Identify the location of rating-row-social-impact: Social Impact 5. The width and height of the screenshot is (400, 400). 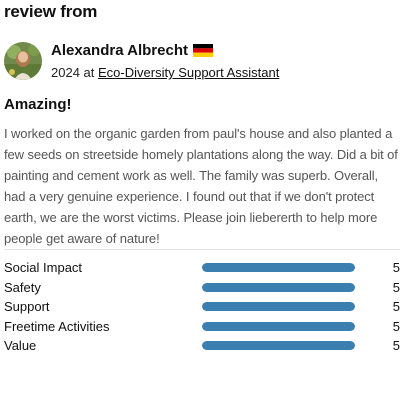
(202, 268).